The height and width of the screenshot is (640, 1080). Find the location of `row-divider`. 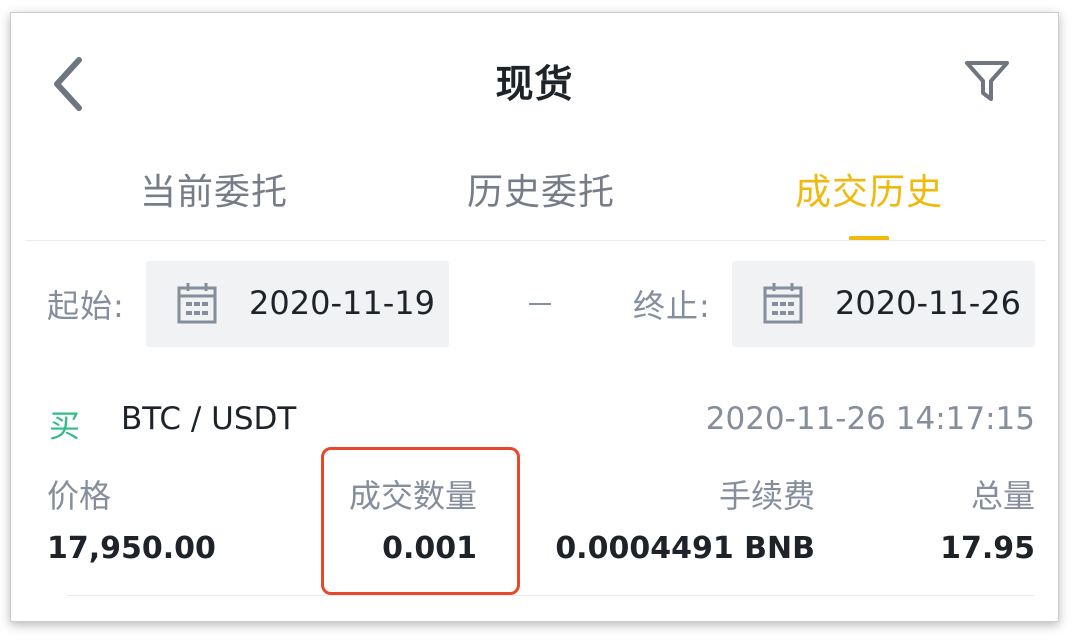

row-divider is located at coordinates (550, 595).